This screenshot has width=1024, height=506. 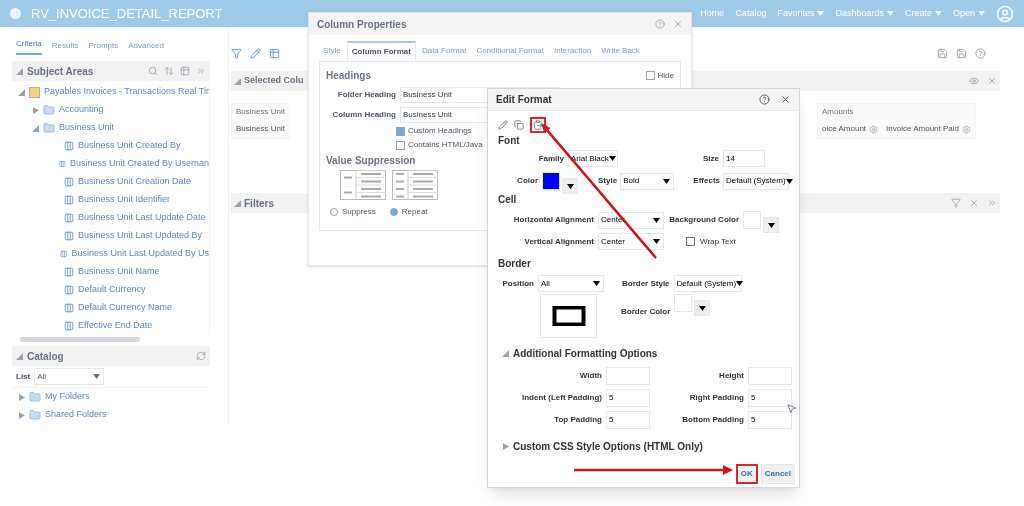 I want to click on refresh-icon, so click(x=201, y=356).